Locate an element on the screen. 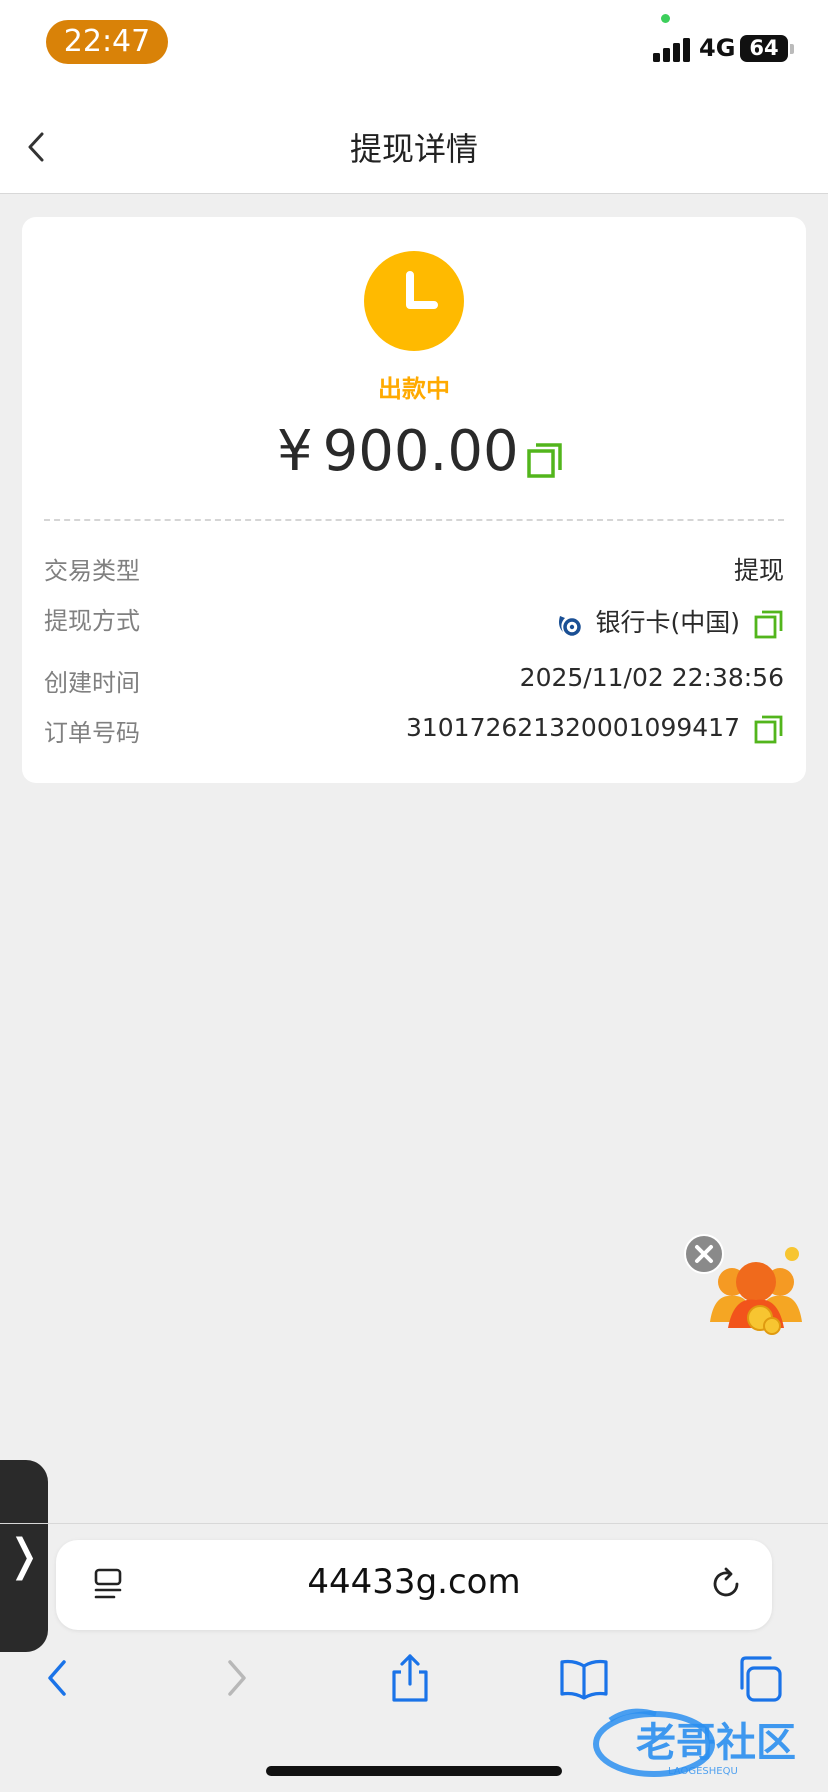 The height and width of the screenshot is (1792, 828). address-bar: 44433g.com is located at coordinates (414, 1585).